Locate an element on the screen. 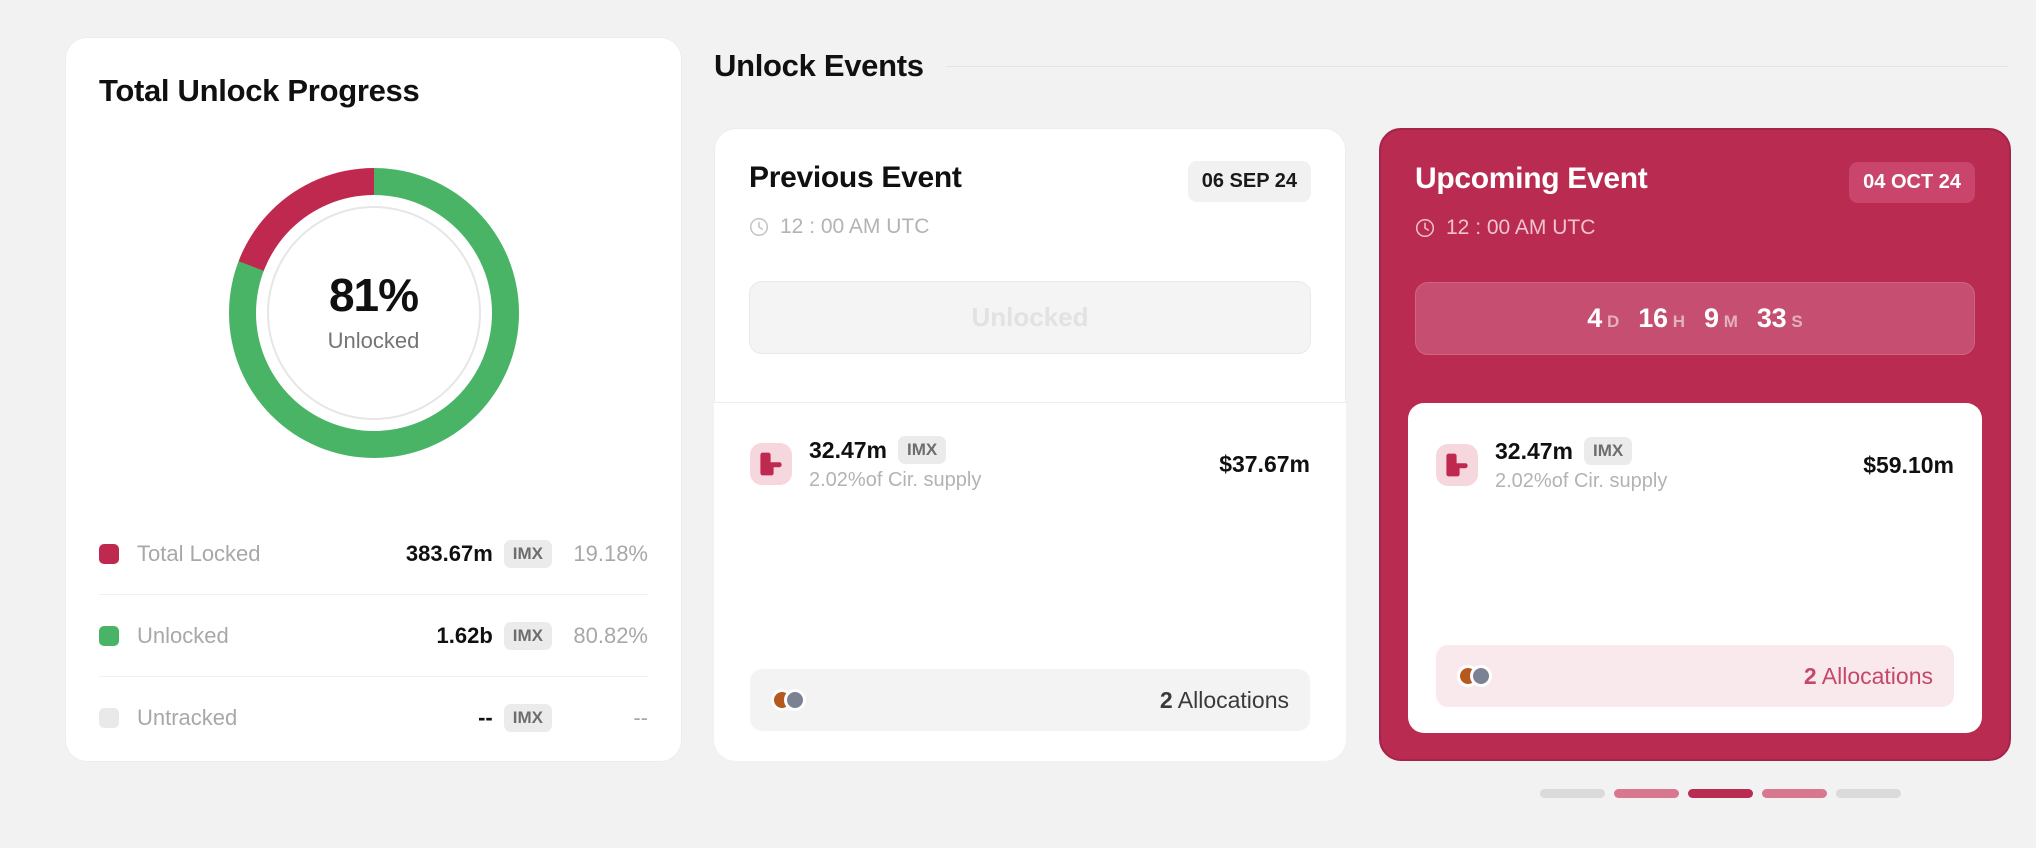 The height and width of the screenshot is (848, 2036). countdown-minutes: 9 is located at coordinates (1711, 318).